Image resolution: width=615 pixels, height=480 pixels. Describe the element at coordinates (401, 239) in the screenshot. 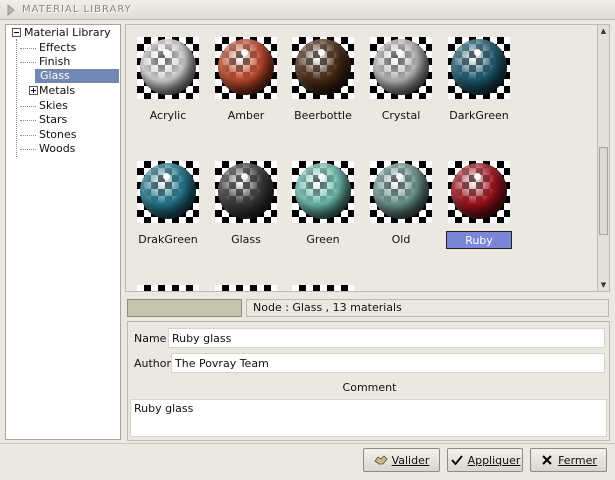

I see `material-name: Old` at that location.